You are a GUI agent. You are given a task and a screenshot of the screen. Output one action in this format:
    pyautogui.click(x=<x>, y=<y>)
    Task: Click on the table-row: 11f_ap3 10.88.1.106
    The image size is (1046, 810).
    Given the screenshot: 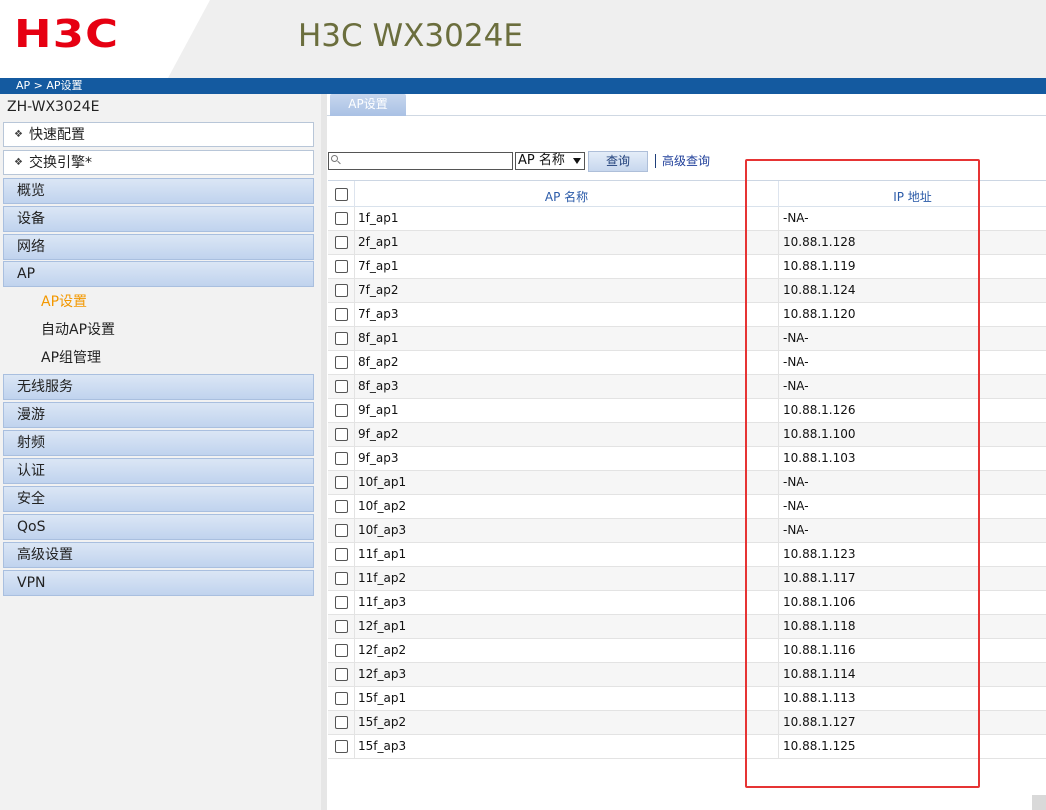 What is the action you would take?
    pyautogui.click(x=687, y=603)
    